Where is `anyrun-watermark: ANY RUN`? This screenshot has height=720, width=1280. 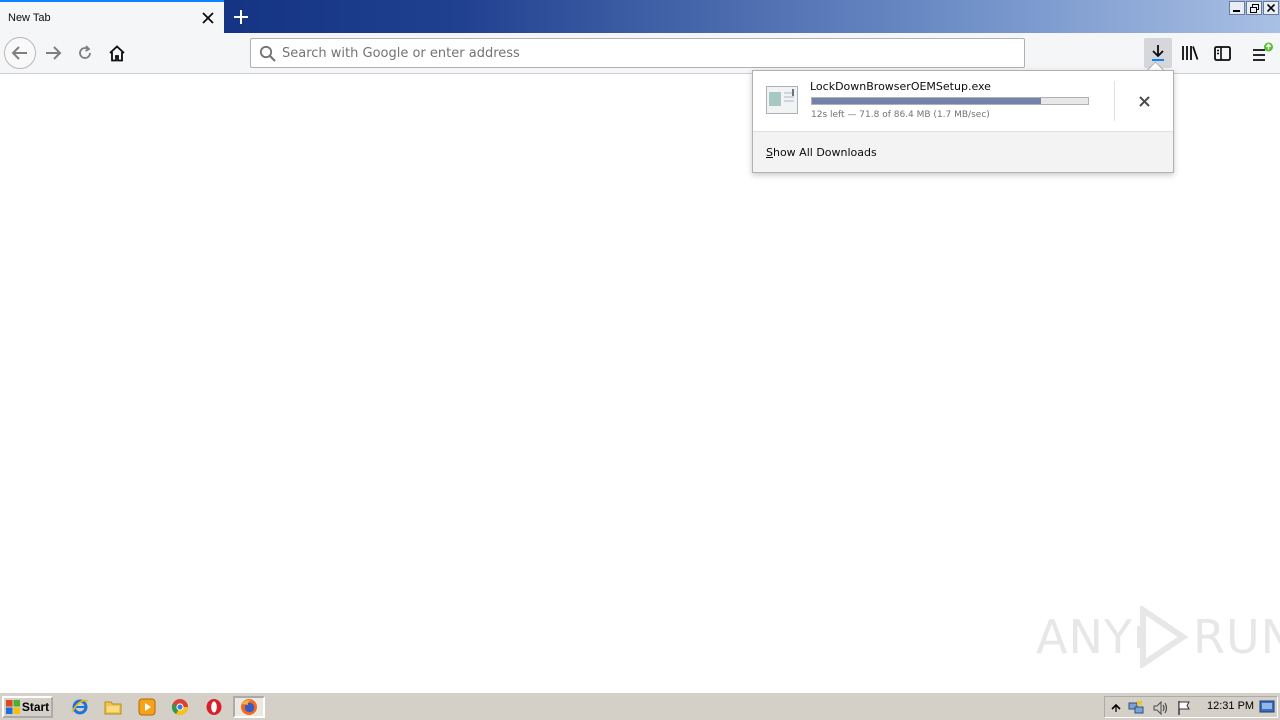
anyrun-watermark: ANY RUN is located at coordinates (1158, 637).